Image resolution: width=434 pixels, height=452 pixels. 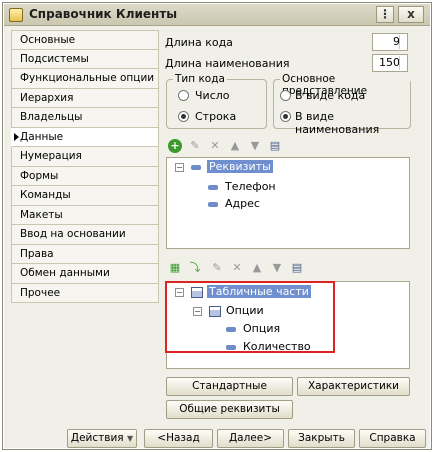 What do you see at coordinates (229, 409) in the screenshot?
I see `common-attributes-button: Общие реквизиты` at bounding box center [229, 409].